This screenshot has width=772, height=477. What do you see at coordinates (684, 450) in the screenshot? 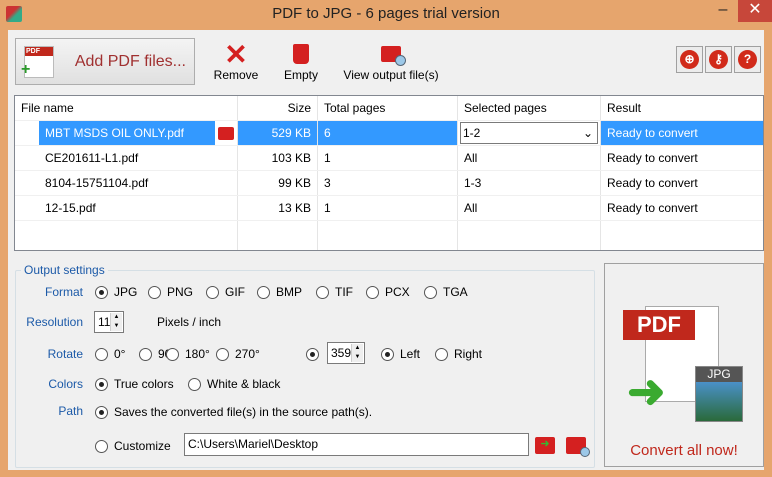
I see `convert-all-label: Convert all now!` at bounding box center [684, 450].